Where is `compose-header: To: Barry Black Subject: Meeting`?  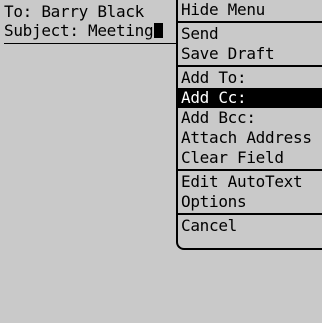 compose-header: To: Barry Black Subject: Meeting is located at coordinates (90, 23).